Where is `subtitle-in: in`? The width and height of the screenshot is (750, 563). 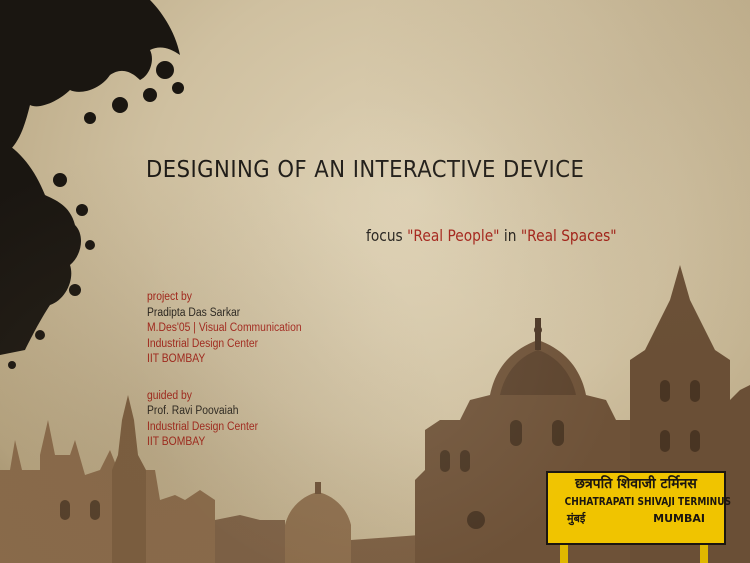 subtitle-in: in is located at coordinates (510, 235).